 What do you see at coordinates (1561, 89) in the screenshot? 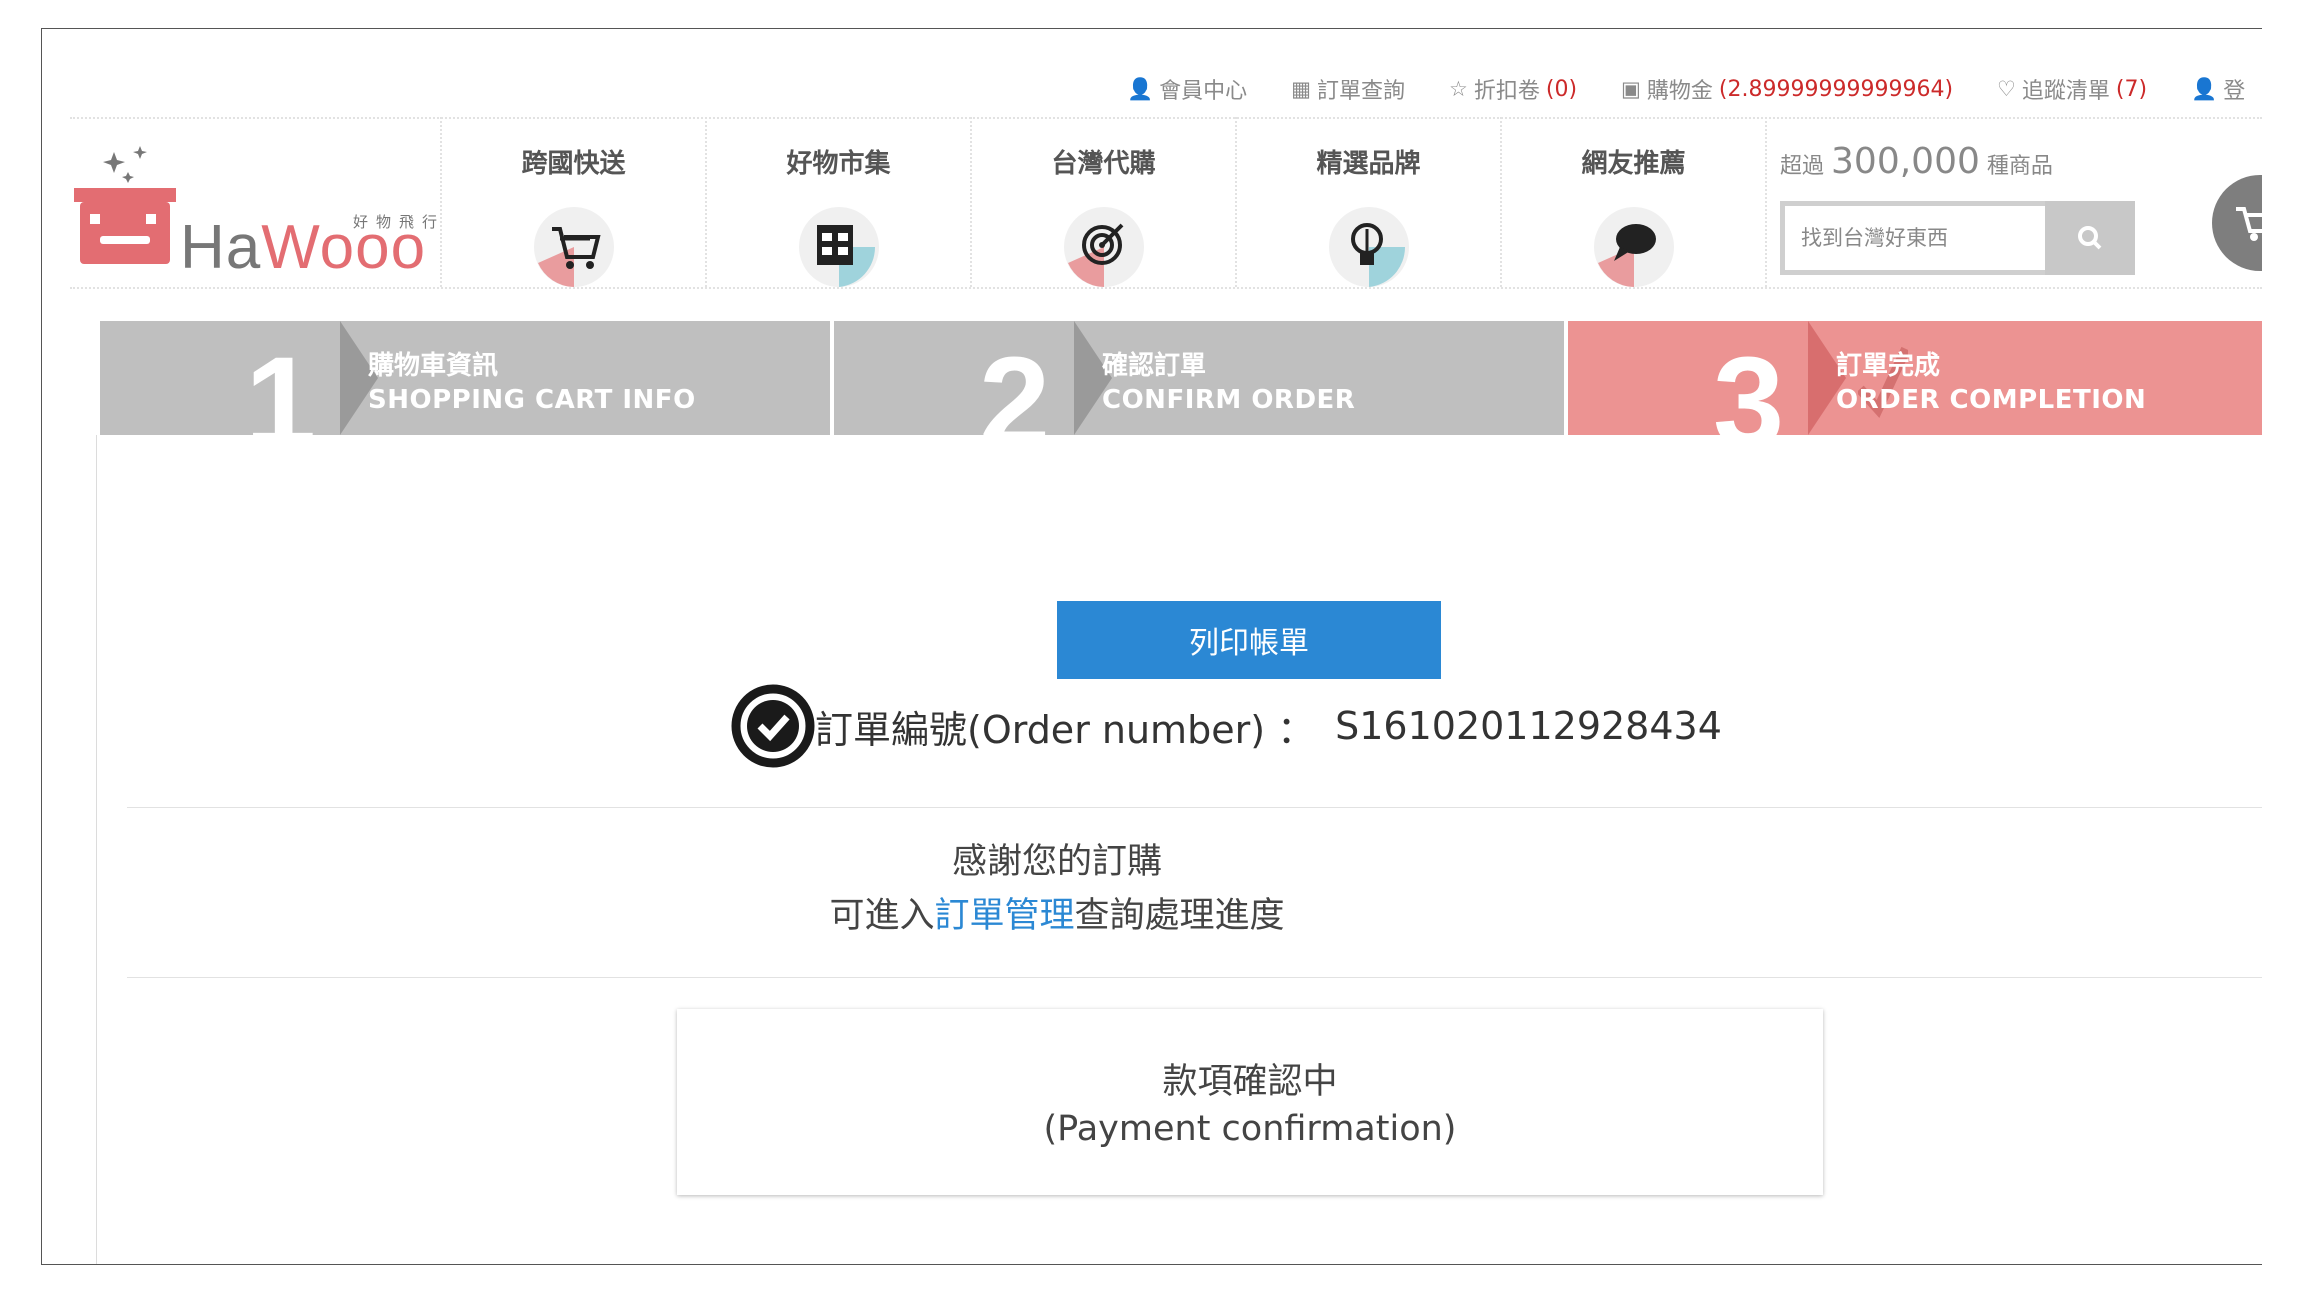
I see `coupon-count: (0)` at bounding box center [1561, 89].